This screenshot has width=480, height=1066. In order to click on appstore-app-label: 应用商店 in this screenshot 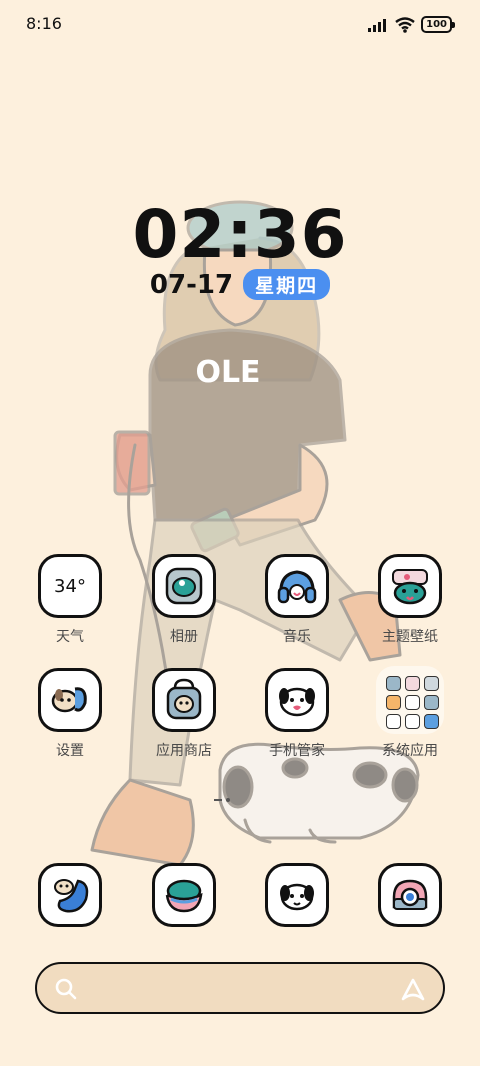, I will do `click(184, 751)`.